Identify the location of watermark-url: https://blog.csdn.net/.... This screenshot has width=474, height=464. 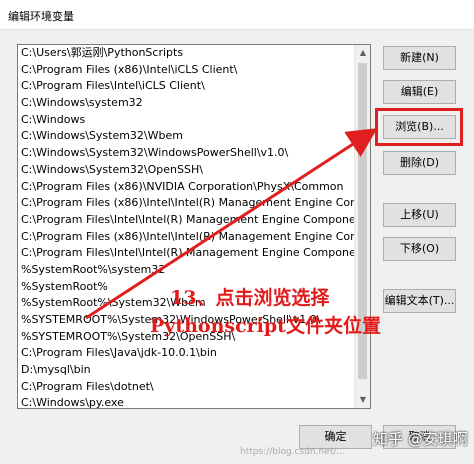
(292, 452).